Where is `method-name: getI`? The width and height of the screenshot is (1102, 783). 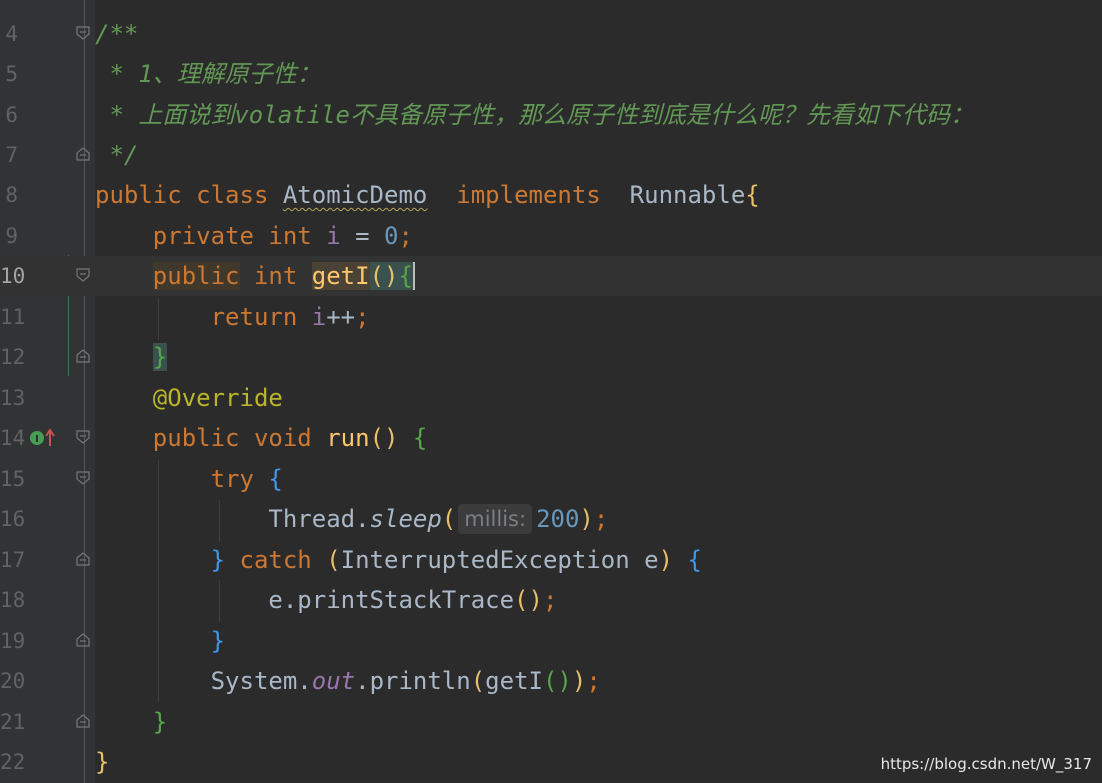 method-name: getI is located at coordinates (340, 276).